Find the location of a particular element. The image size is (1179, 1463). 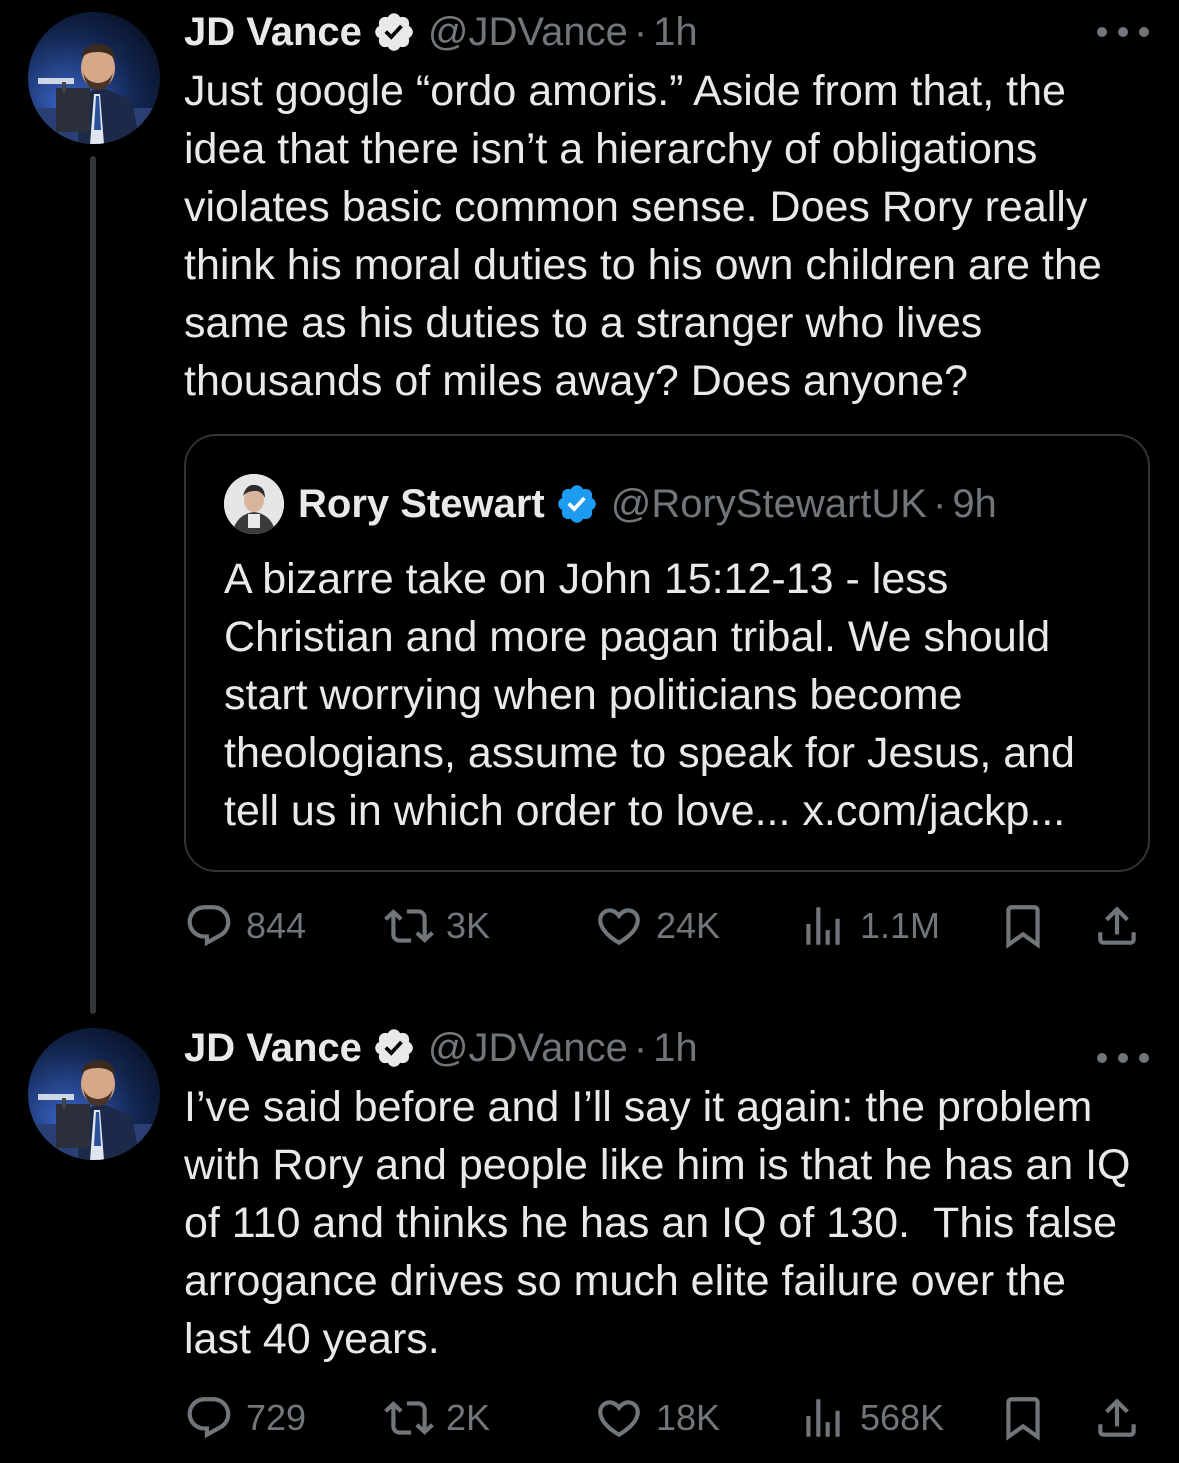

repost-button: 2K is located at coordinates (437, 1418).